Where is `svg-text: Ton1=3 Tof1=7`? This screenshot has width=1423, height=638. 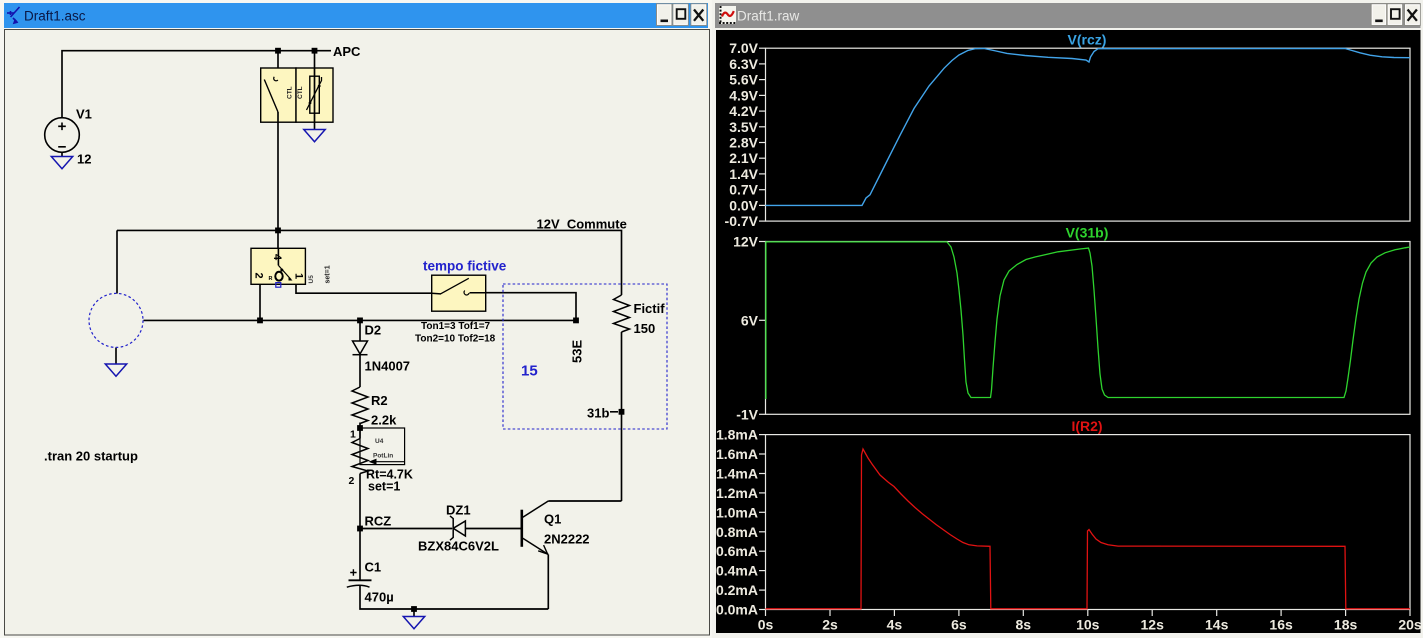 svg-text: Ton1=3 Tof1=7 is located at coordinates (456, 326).